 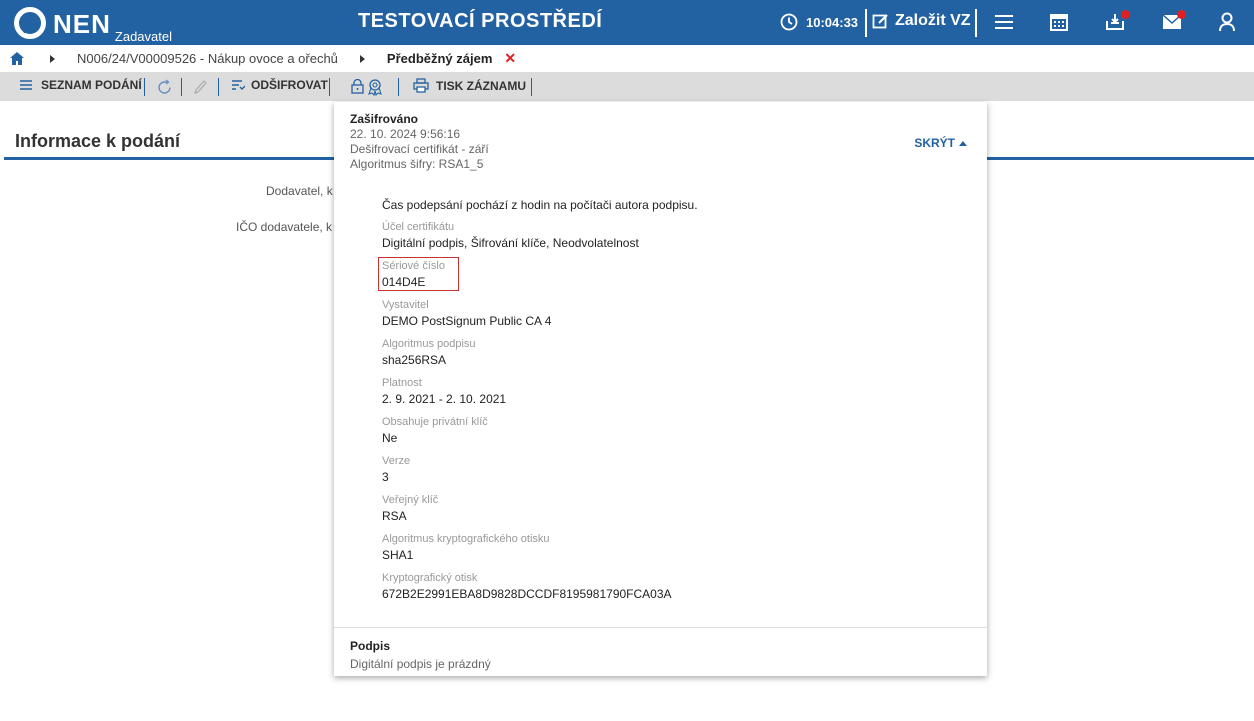 What do you see at coordinates (420, 655) in the screenshot?
I see `signature-section: Podpis Digitální podpis je prázdný` at bounding box center [420, 655].